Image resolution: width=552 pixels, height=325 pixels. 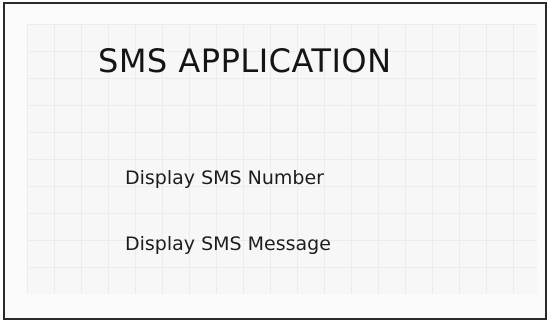 What do you see at coordinates (228, 244) in the screenshot?
I see `sms-message-display: Display SMS Message` at bounding box center [228, 244].